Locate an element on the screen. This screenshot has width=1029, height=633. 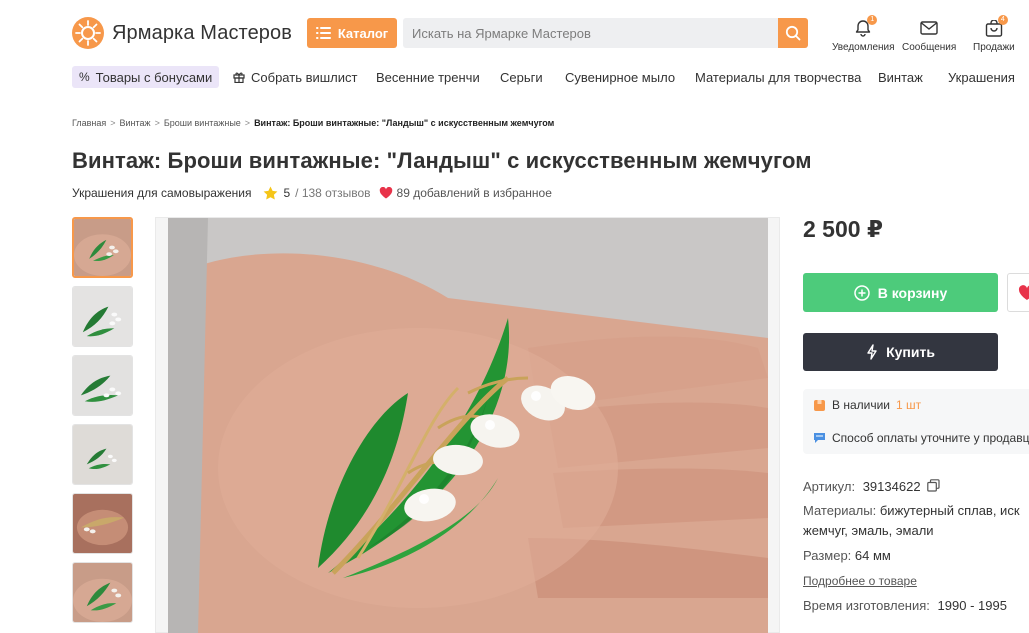
nav-item-label: Собрать вишлист is located at coordinates (304, 77).